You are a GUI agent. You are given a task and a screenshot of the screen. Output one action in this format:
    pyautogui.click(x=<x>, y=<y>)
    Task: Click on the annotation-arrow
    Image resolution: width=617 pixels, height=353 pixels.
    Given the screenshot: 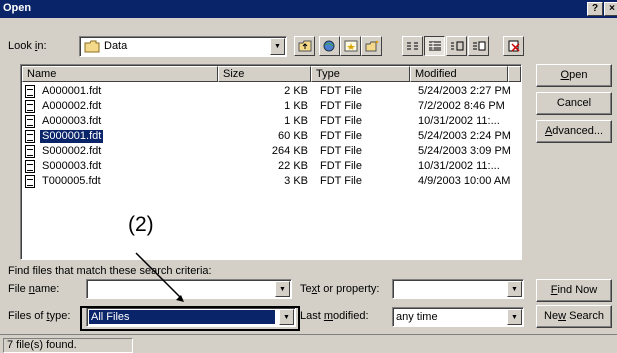 What is the action you would take?
    pyautogui.click(x=159, y=277)
    